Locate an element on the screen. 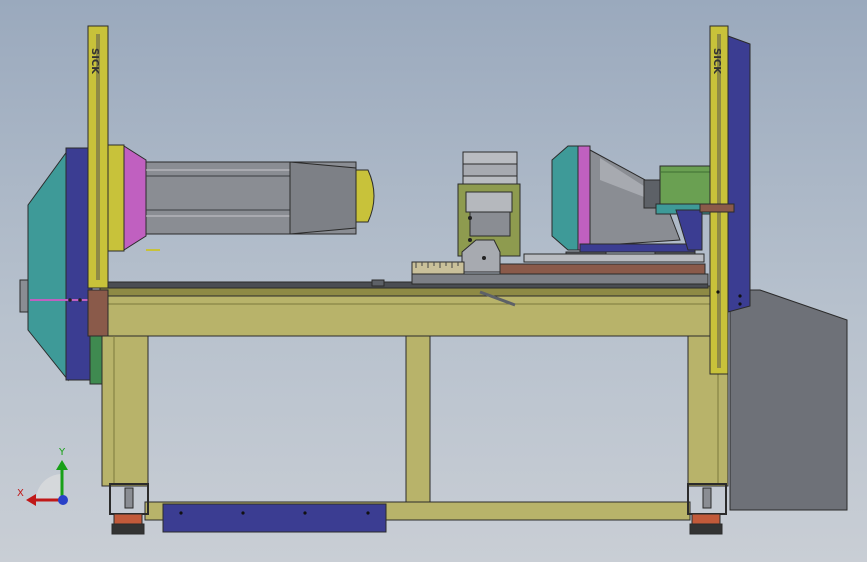 The image size is (867, 562). left-spindle is located at coordinates (241, 198).